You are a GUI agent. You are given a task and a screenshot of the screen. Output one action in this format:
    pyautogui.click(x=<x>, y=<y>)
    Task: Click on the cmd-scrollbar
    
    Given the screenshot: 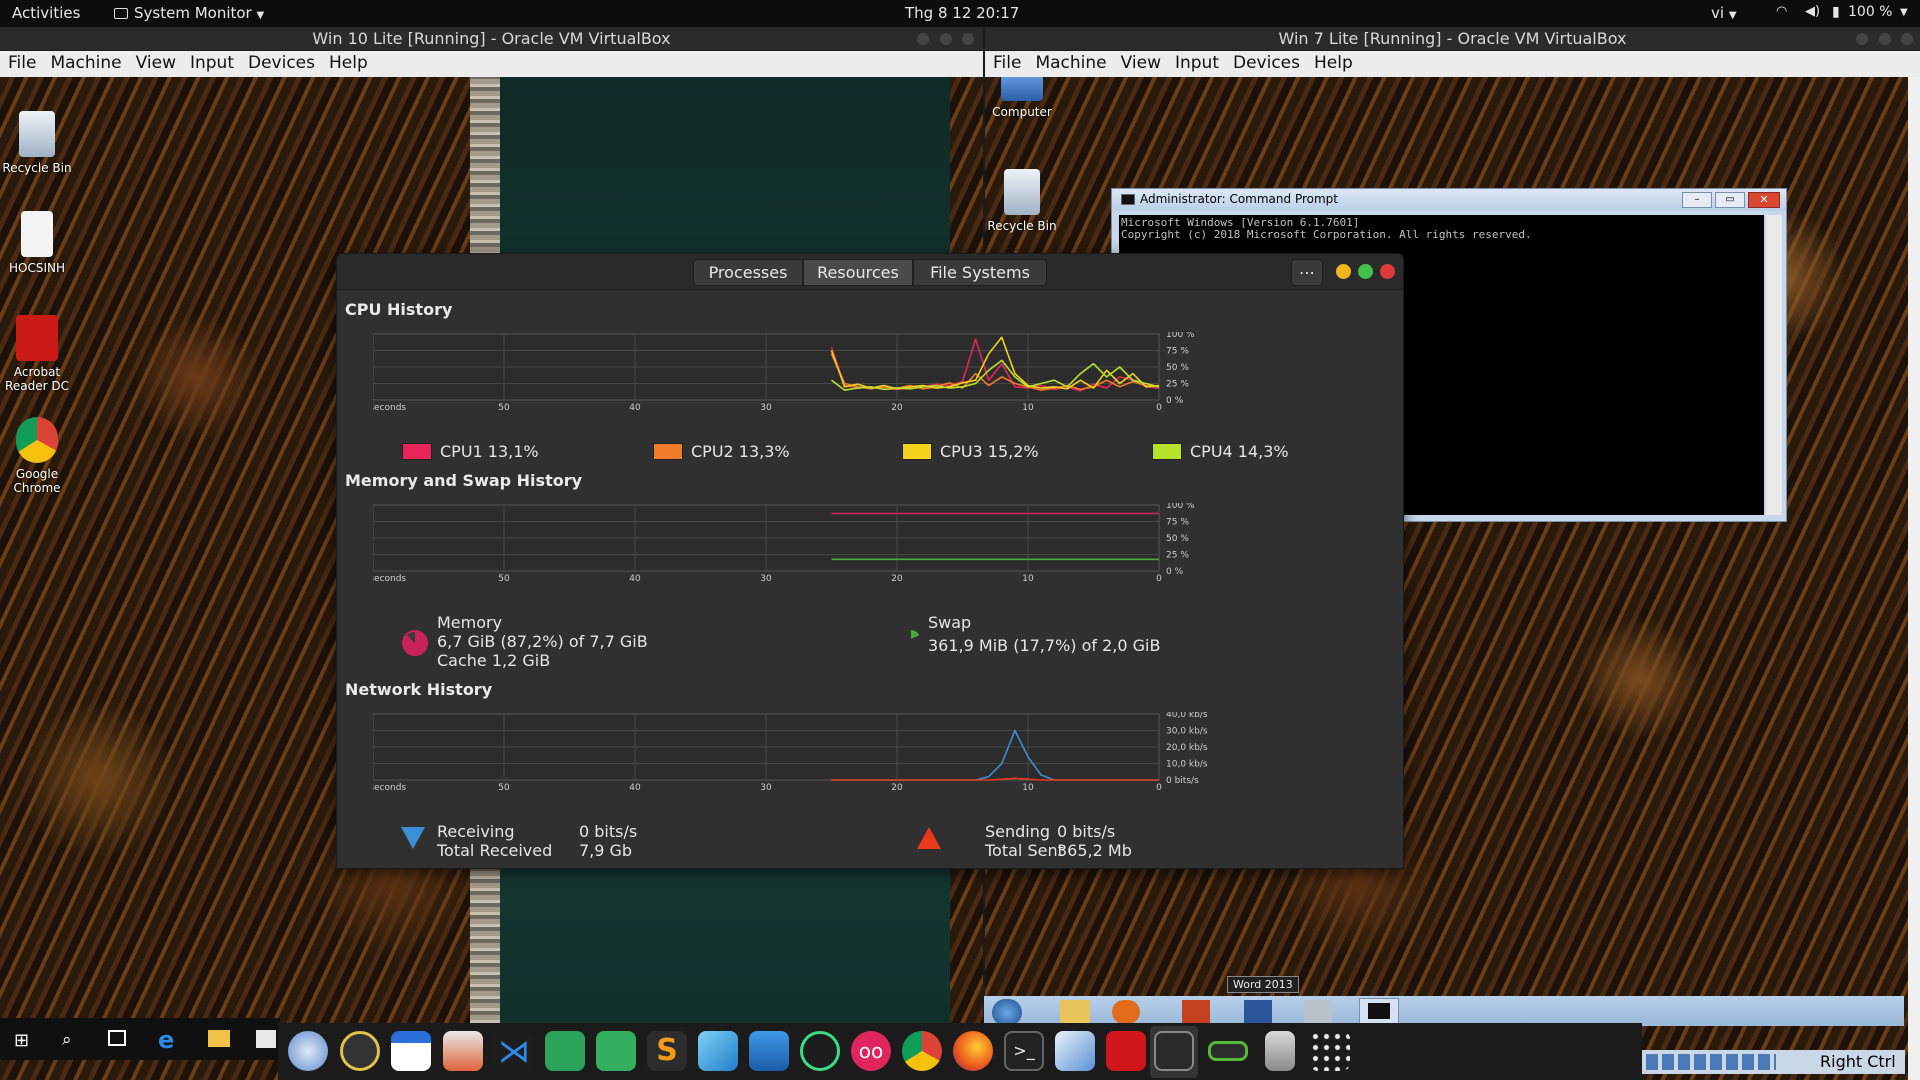 What is the action you would take?
    pyautogui.click(x=1774, y=365)
    